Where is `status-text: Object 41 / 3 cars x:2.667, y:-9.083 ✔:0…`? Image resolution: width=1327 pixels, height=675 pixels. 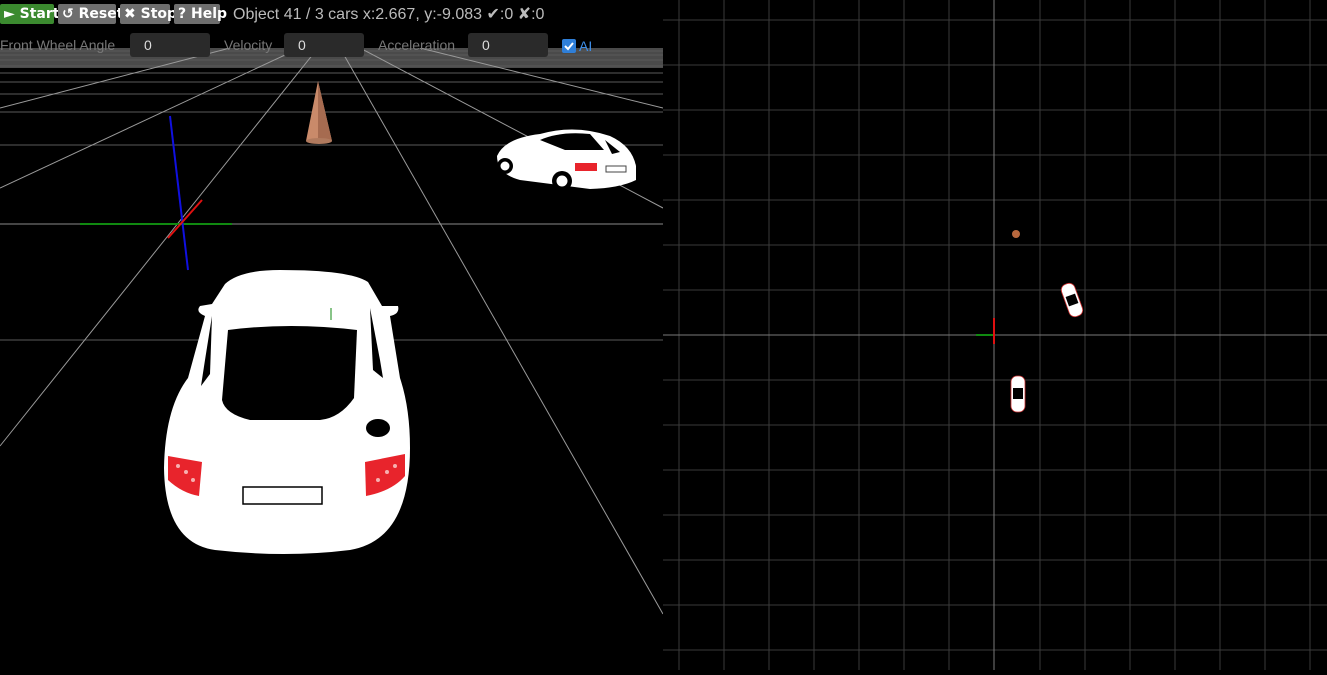 status-text: Object 41 / 3 cars x:2.667, y:-9.083 ✔:0… is located at coordinates (389, 14).